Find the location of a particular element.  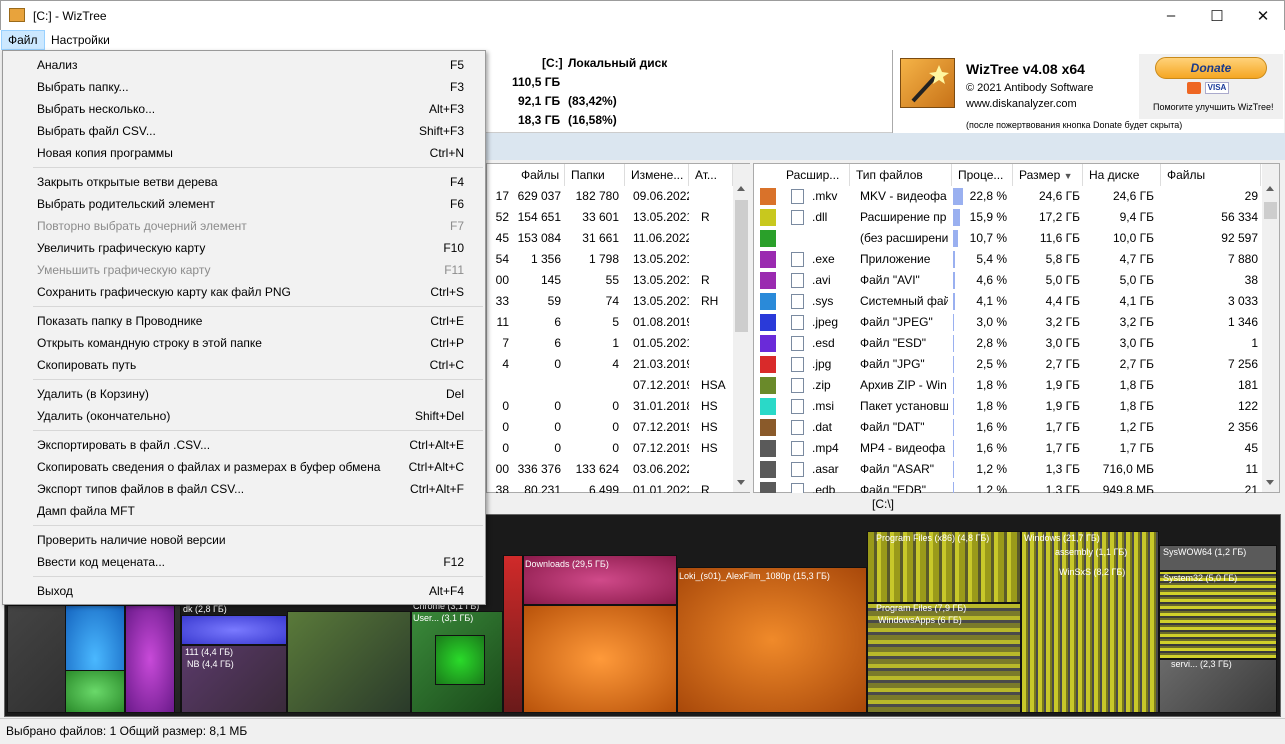

cell-pre: 52 is located at coordinates (502, 217).